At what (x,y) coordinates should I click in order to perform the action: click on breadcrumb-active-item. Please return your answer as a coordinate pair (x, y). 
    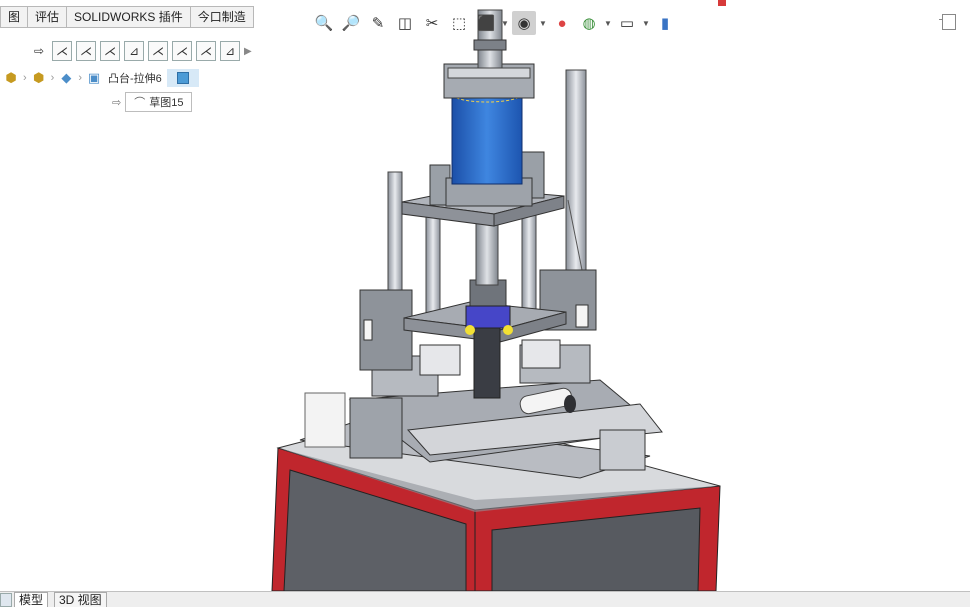
    Looking at the image, I should click on (182, 78).